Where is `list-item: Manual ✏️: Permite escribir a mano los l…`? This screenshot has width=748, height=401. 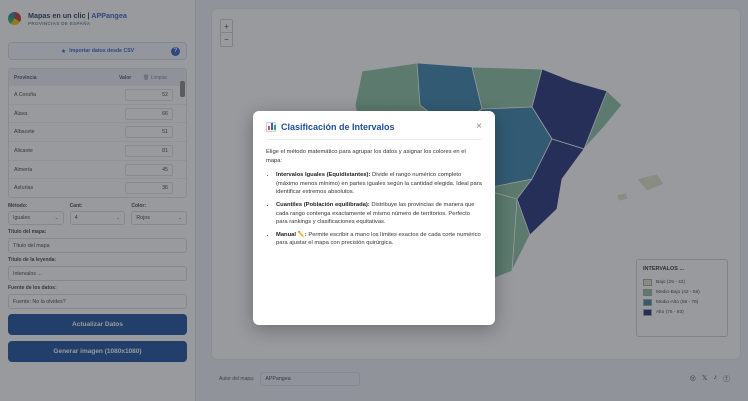
list-item: Manual ✏️: Permite escribir a mano los l… is located at coordinates (379, 239).